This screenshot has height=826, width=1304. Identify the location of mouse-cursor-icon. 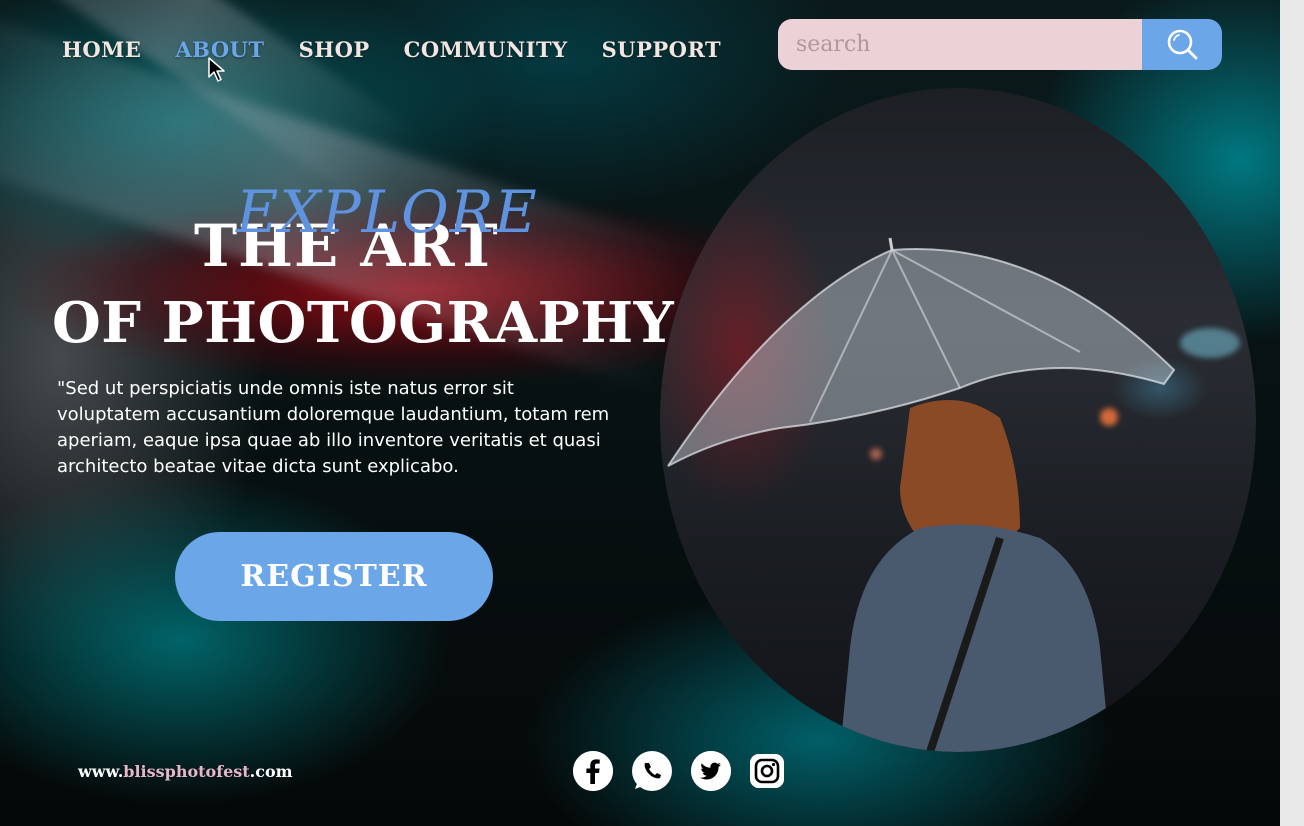
(216, 69).